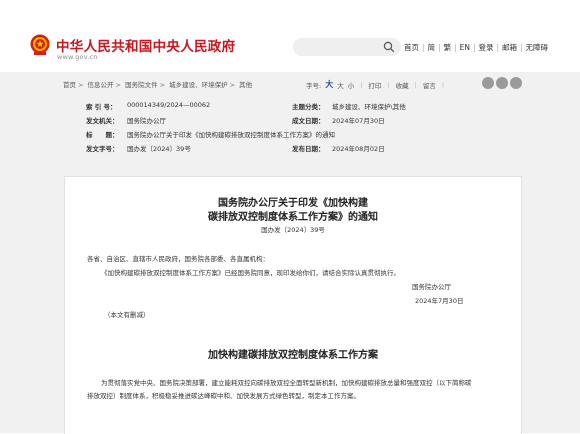  Describe the element at coordinates (516, 83) in the screenshot. I see `qq-share-icon` at that location.